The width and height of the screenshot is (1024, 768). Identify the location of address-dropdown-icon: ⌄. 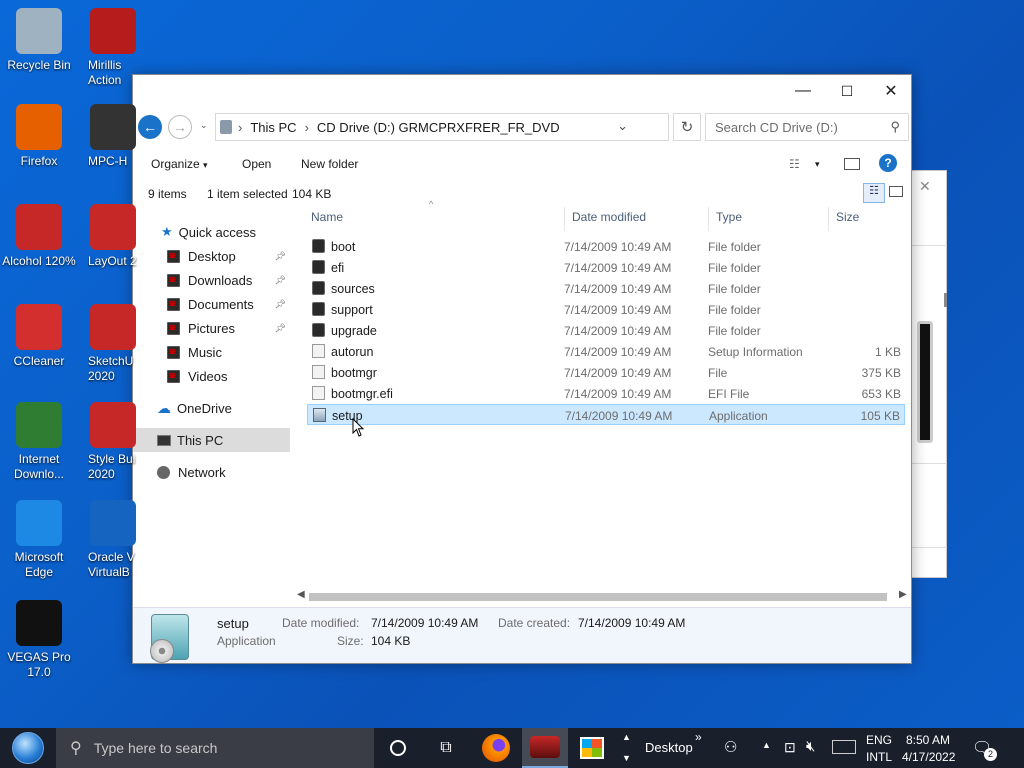
(622, 126).